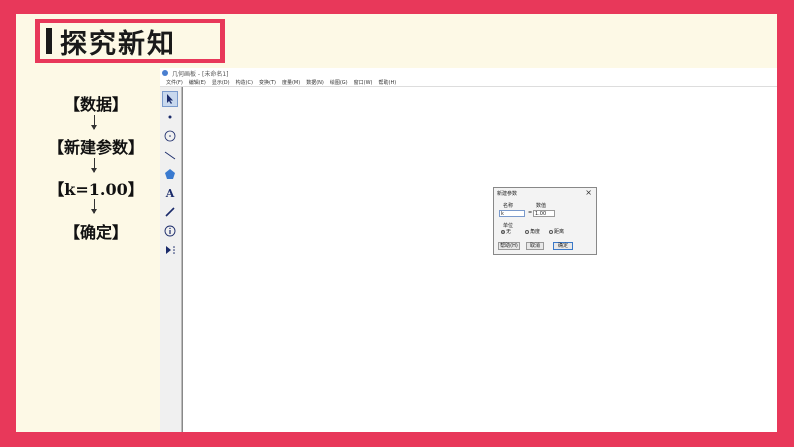 This screenshot has width=794, height=447. What do you see at coordinates (512, 213) in the screenshot?
I see `name-field: k` at bounding box center [512, 213].